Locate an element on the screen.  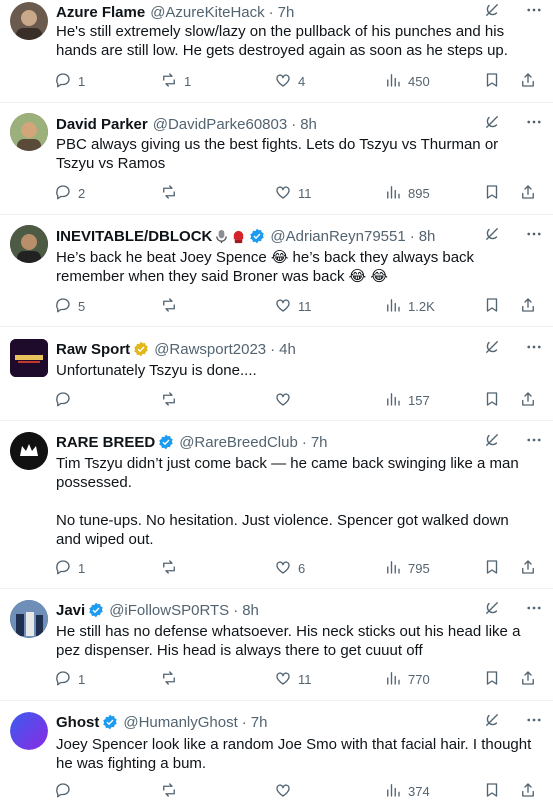
reply-button: 5 is located at coordinates (69, 306).